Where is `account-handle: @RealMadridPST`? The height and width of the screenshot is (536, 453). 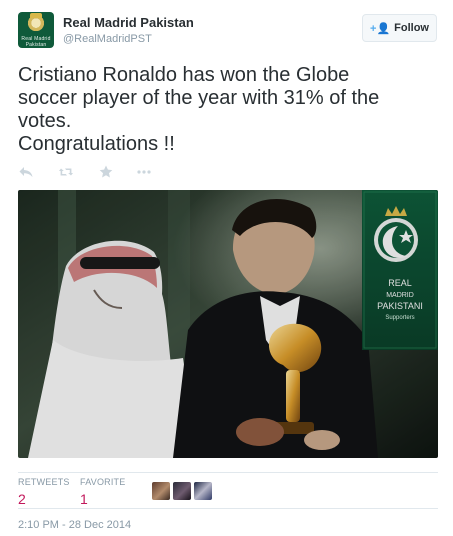 account-handle: @RealMadridPST is located at coordinates (107, 39).